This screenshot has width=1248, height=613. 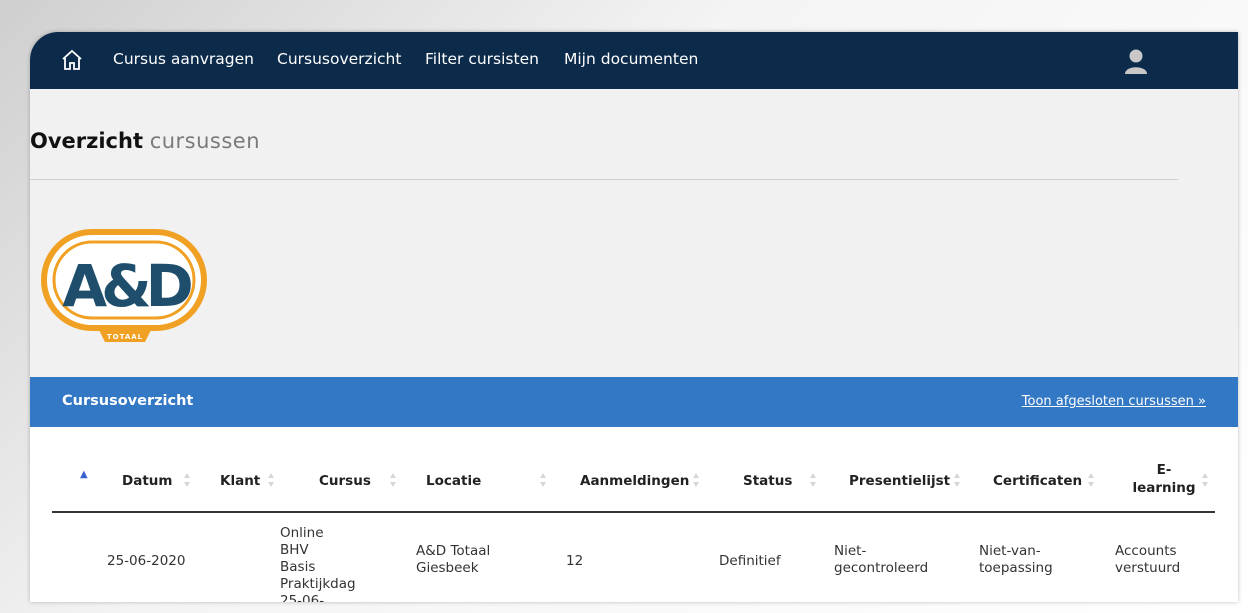 I want to click on column-header-locatie: Locatie, so click(x=453, y=481).